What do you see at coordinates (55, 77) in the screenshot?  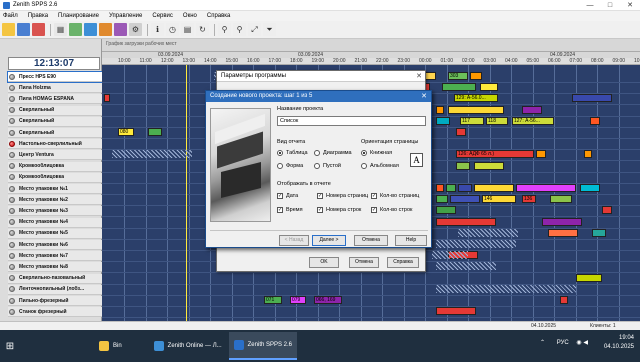 I see `resource-row: Пресс HPS E90` at bounding box center [55, 77].